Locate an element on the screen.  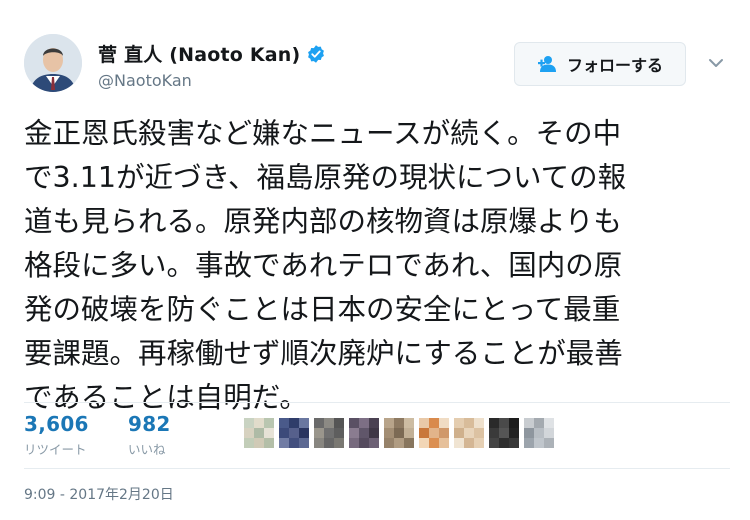
chevron-down-icon is located at coordinates (716, 63).